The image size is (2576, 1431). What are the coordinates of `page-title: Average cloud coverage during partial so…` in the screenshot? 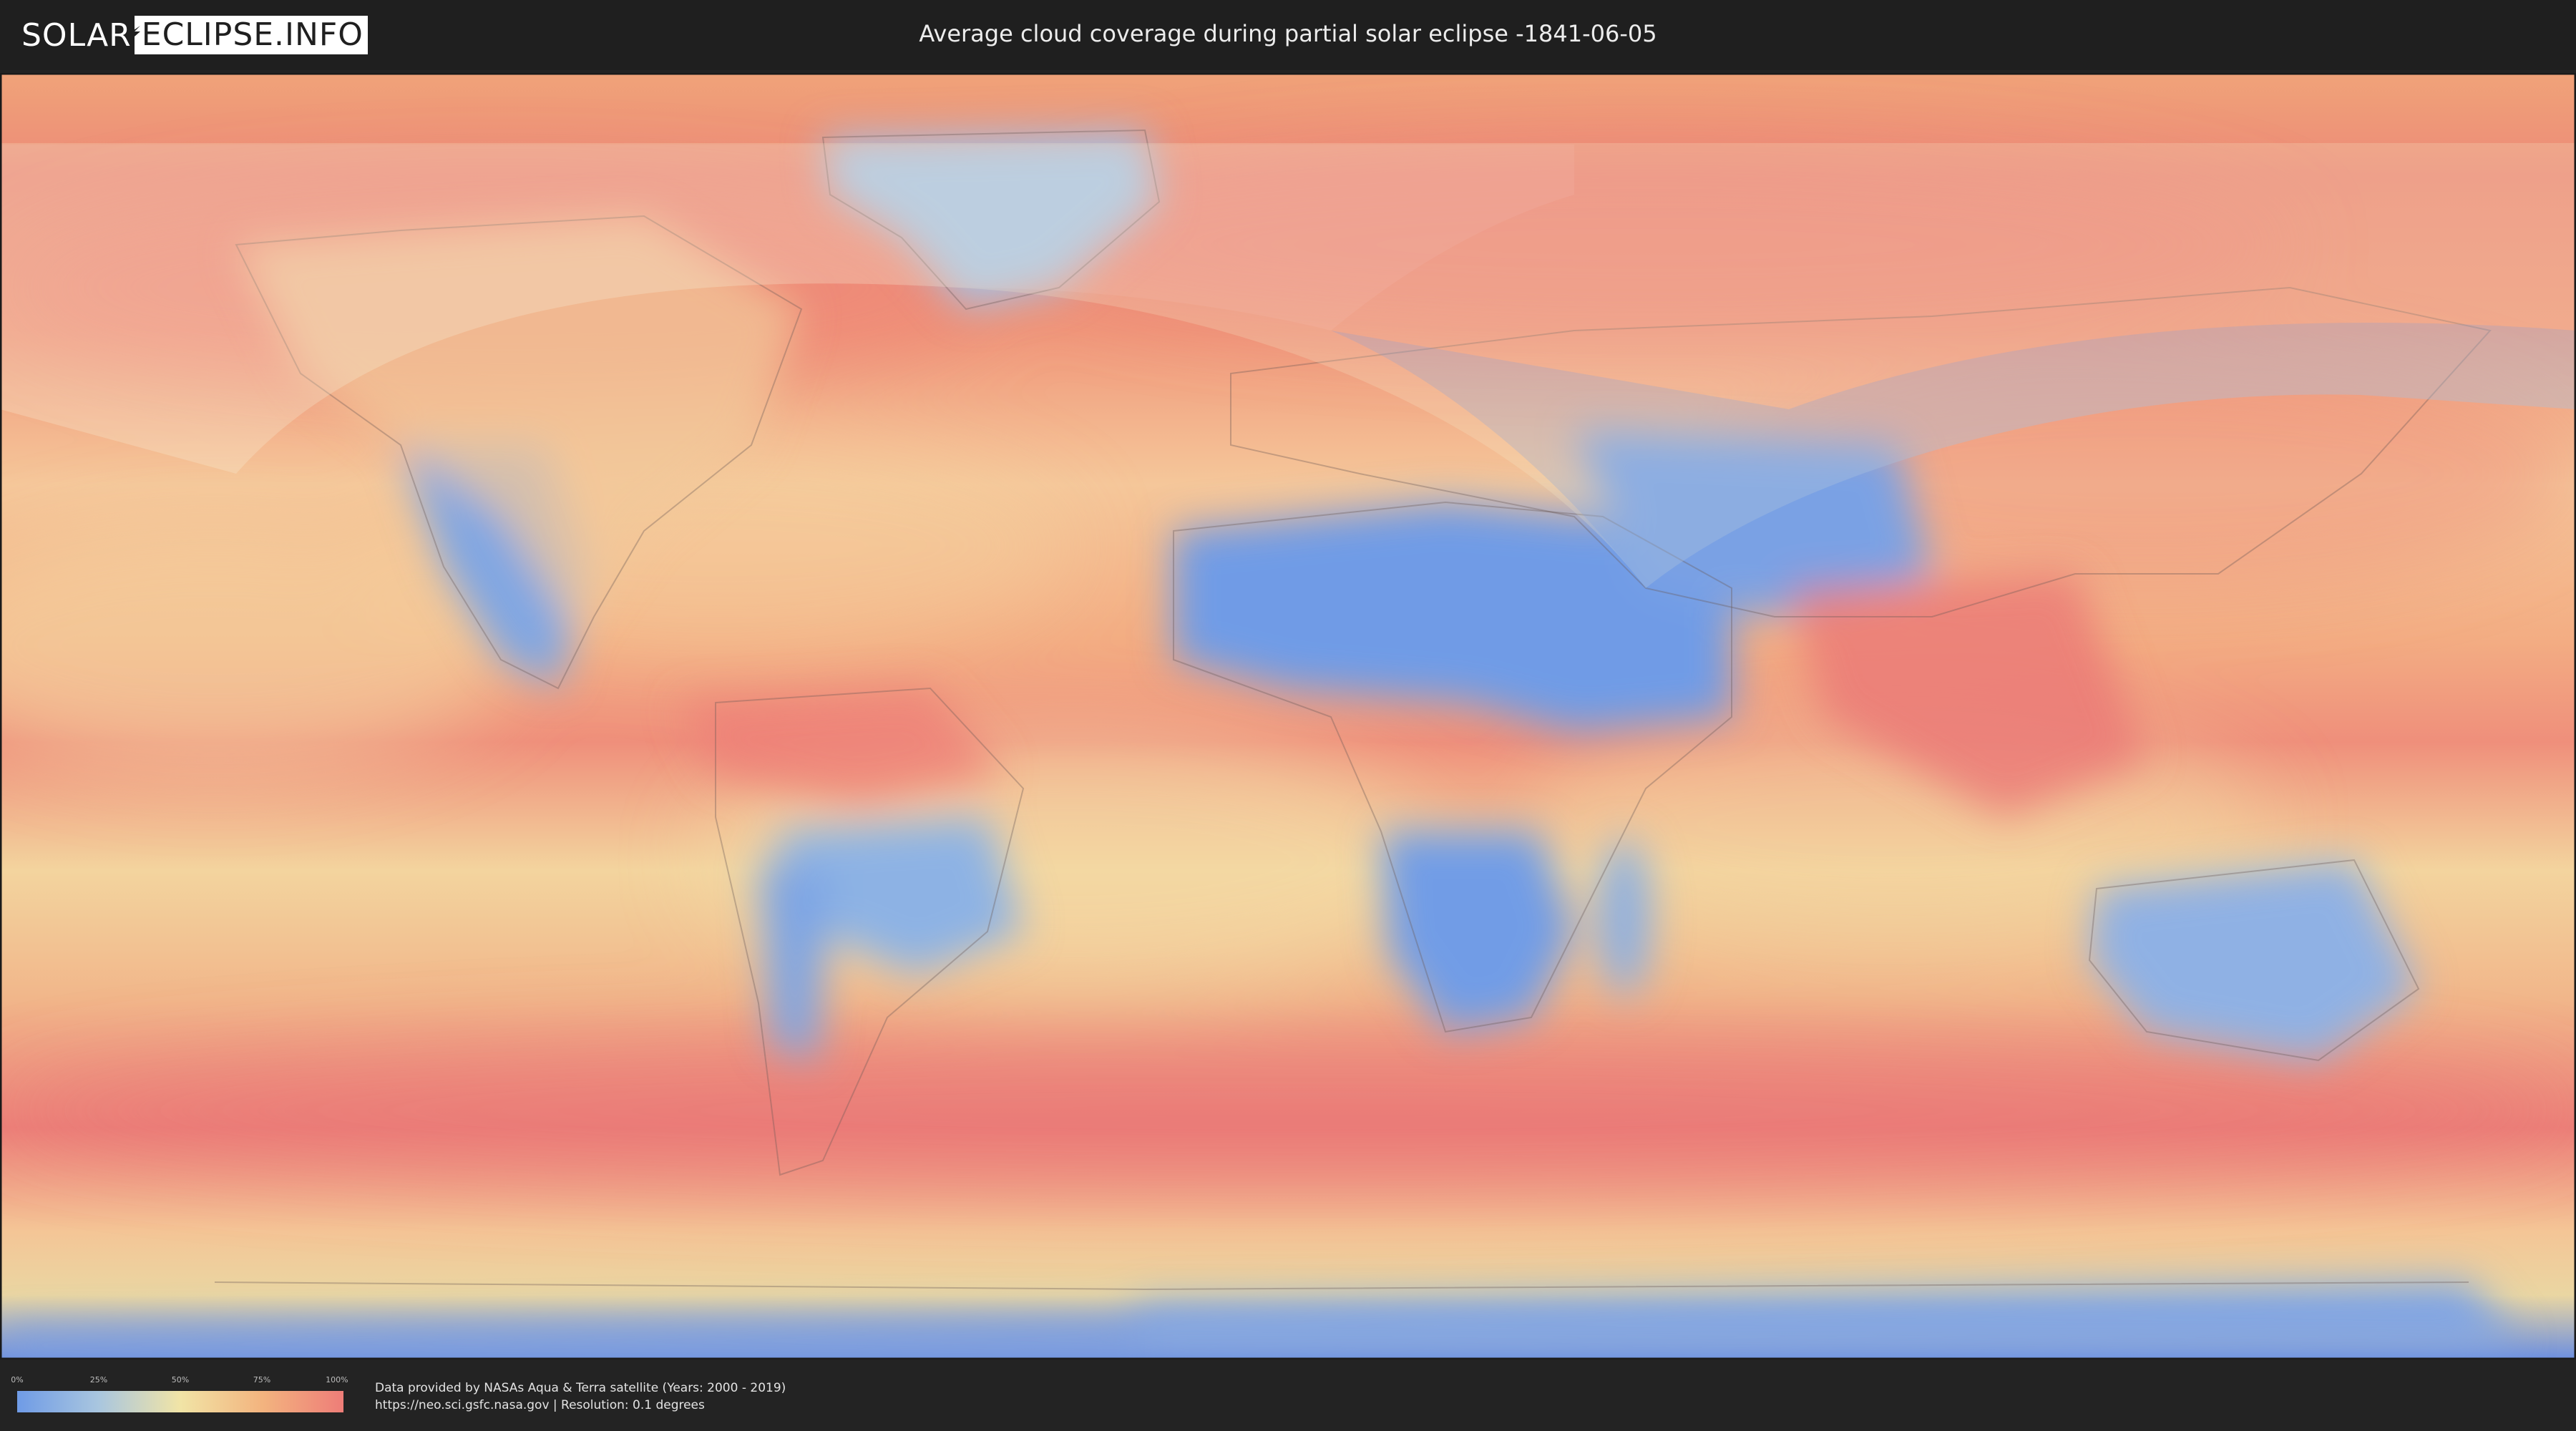 It's located at (1288, 33).